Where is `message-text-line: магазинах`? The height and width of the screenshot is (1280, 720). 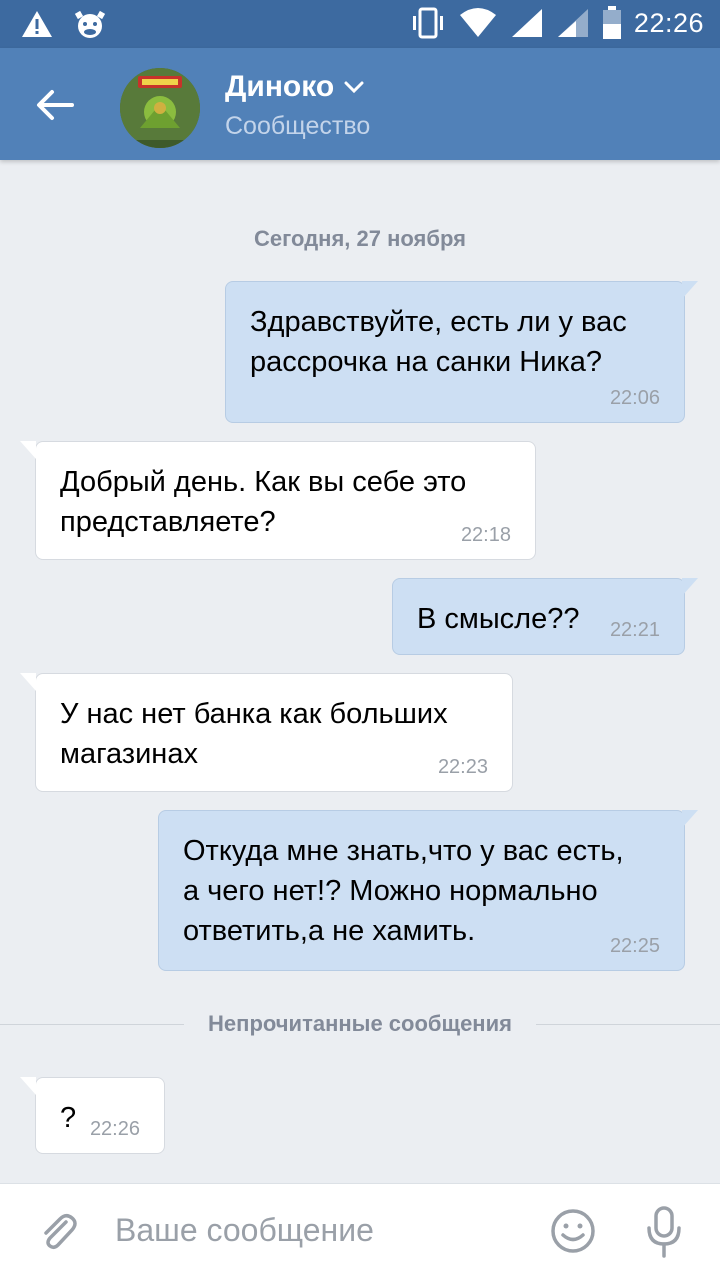
message-text-line: магазинах is located at coordinates (129, 754).